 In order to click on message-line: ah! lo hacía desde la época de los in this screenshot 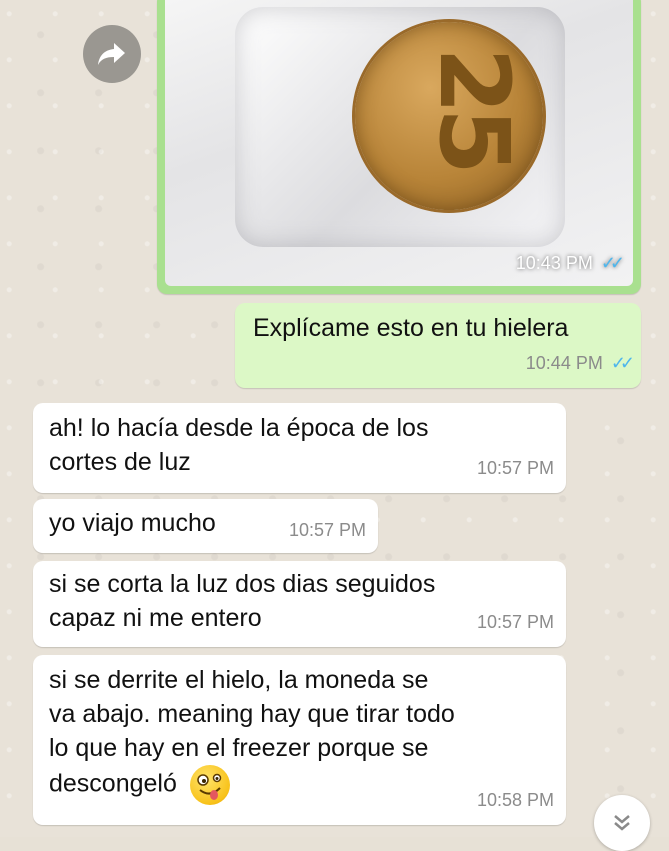, I will do `click(239, 428)`.